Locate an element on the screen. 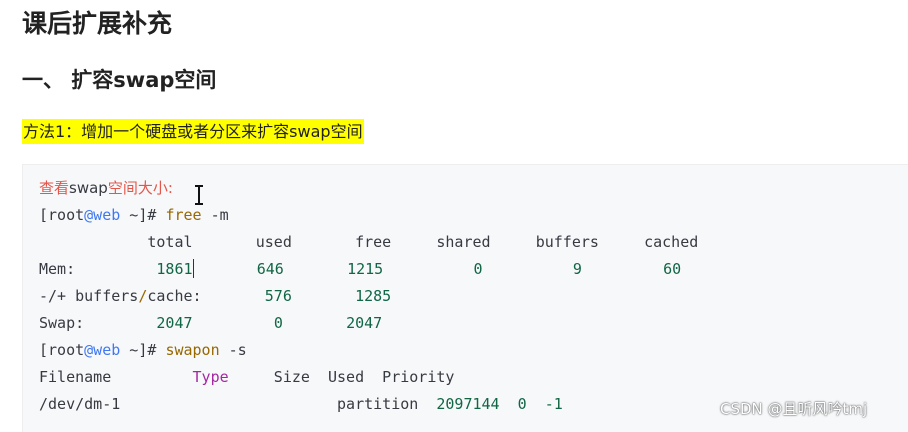 The width and height of the screenshot is (908, 432). col-used: used is located at coordinates (273, 242).